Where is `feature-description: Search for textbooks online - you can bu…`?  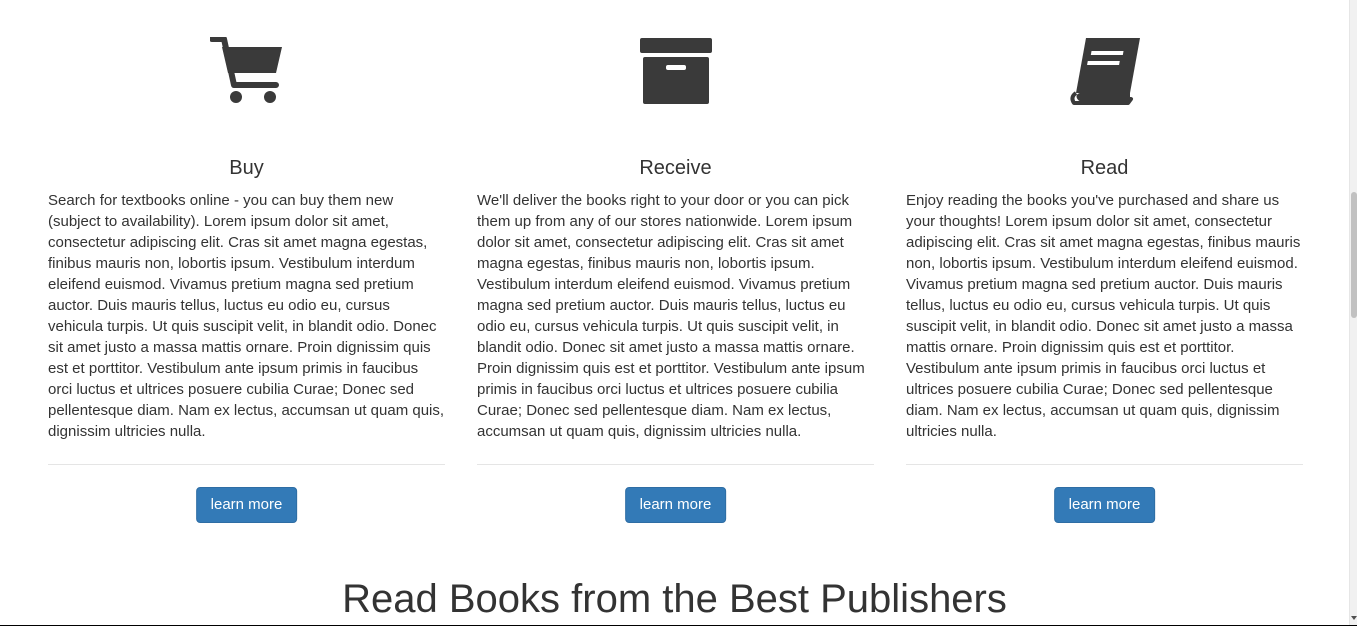 feature-description: Search for textbooks online - you can bu… is located at coordinates (246, 316).